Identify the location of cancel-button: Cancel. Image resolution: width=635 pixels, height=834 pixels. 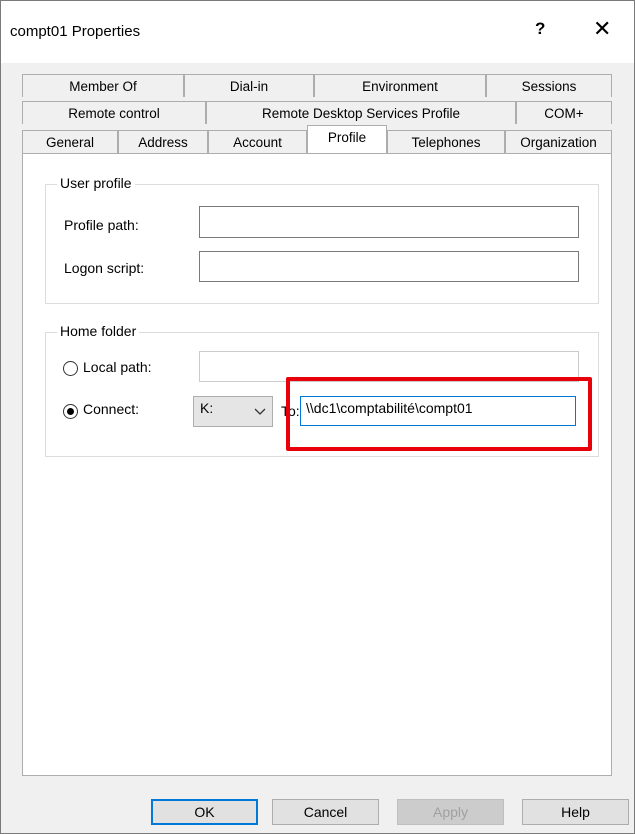
(325, 812).